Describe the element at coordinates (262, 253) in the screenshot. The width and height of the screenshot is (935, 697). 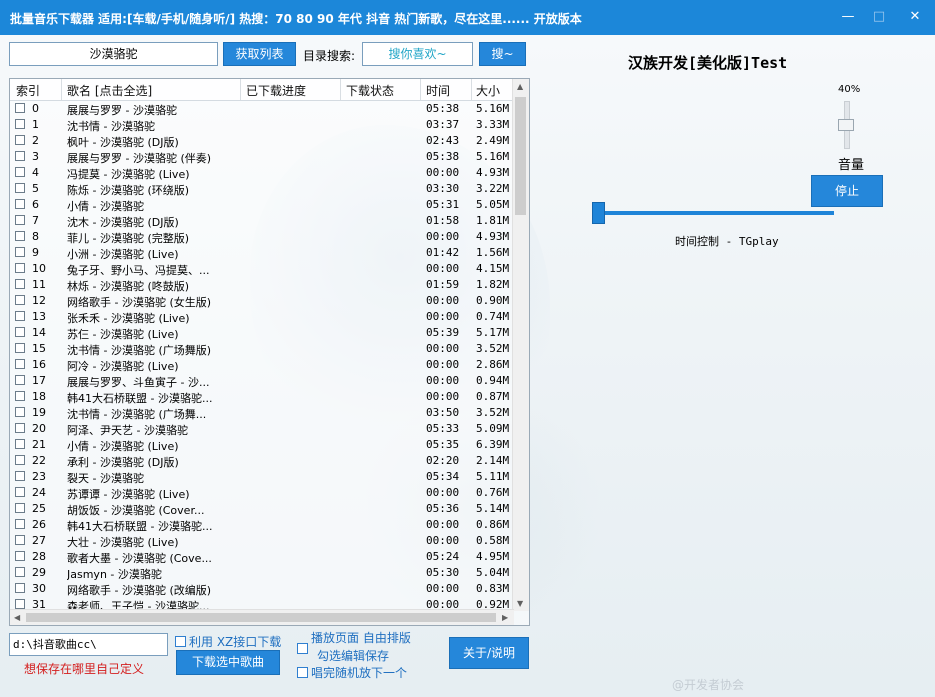
I see `table-row: 9 小洲 - 沙漠骆驼 (Live) 01:42 1.56M` at that location.